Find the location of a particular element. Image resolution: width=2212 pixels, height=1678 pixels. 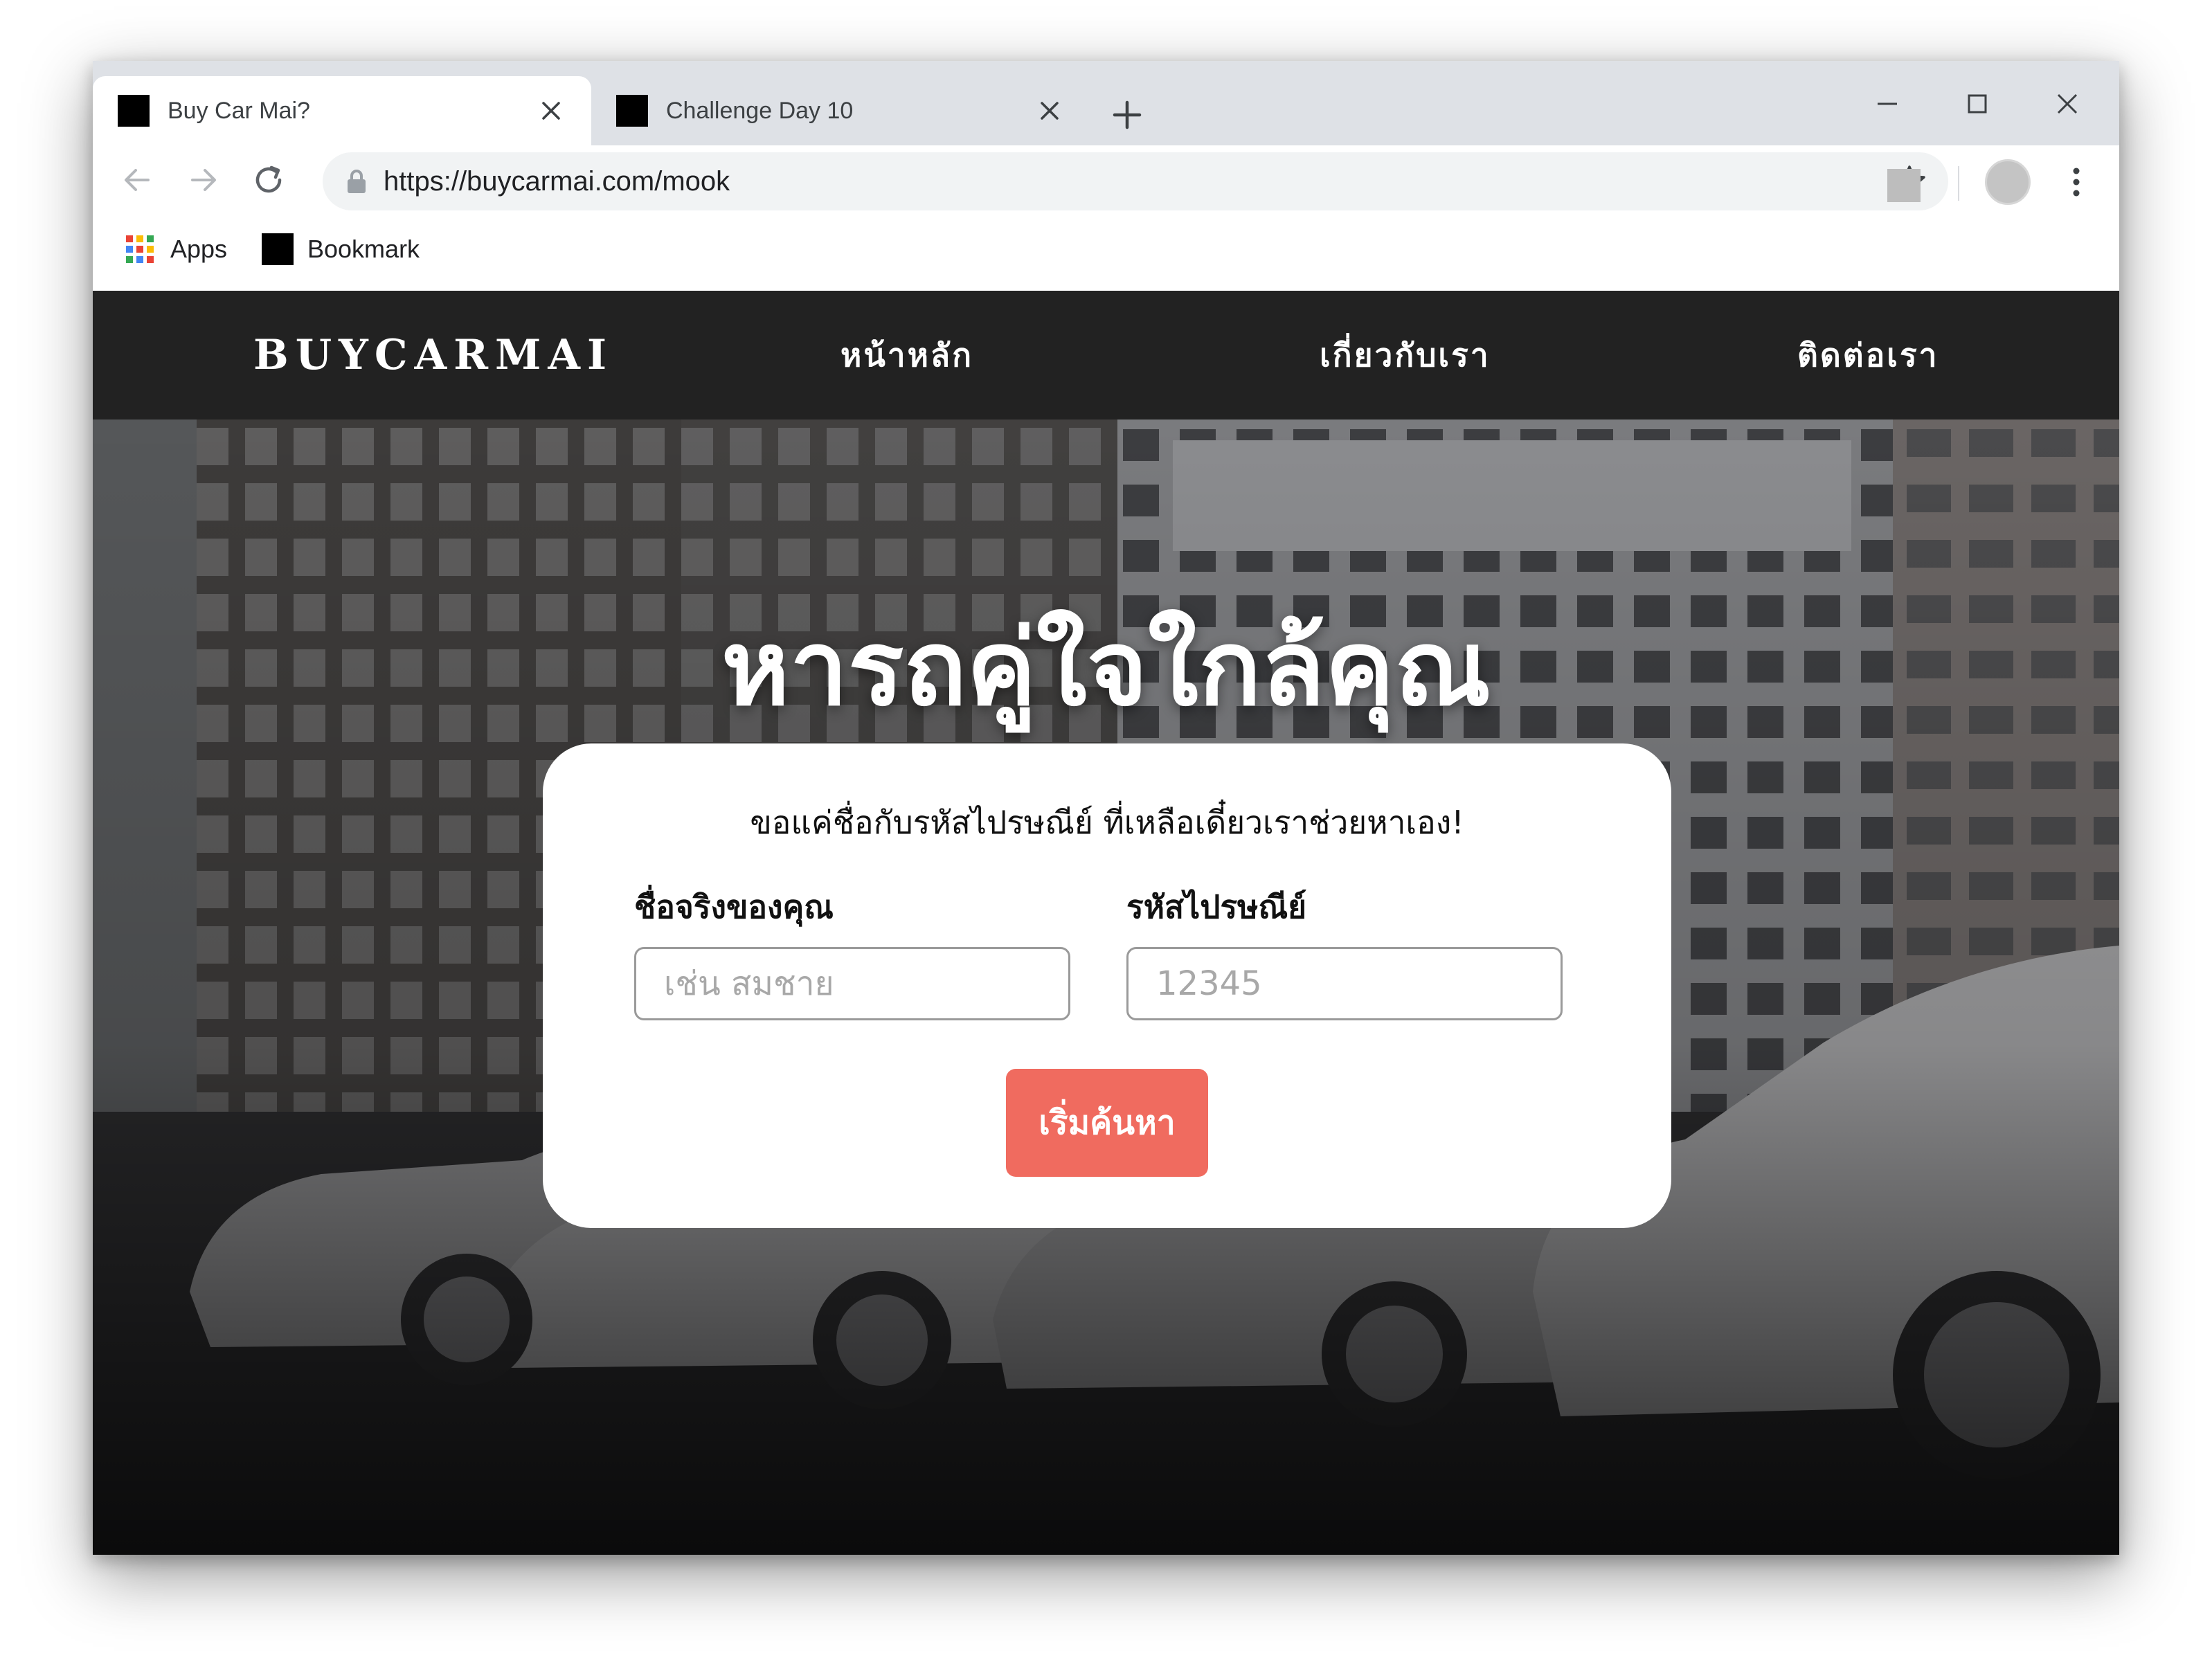

tab-title: Challenge Day 10 is located at coordinates (760, 111).